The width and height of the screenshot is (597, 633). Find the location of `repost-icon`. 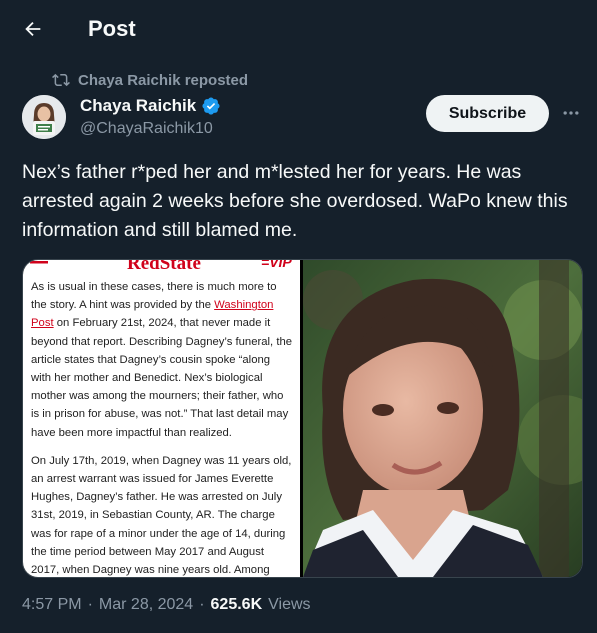

repost-icon is located at coordinates (61, 80).